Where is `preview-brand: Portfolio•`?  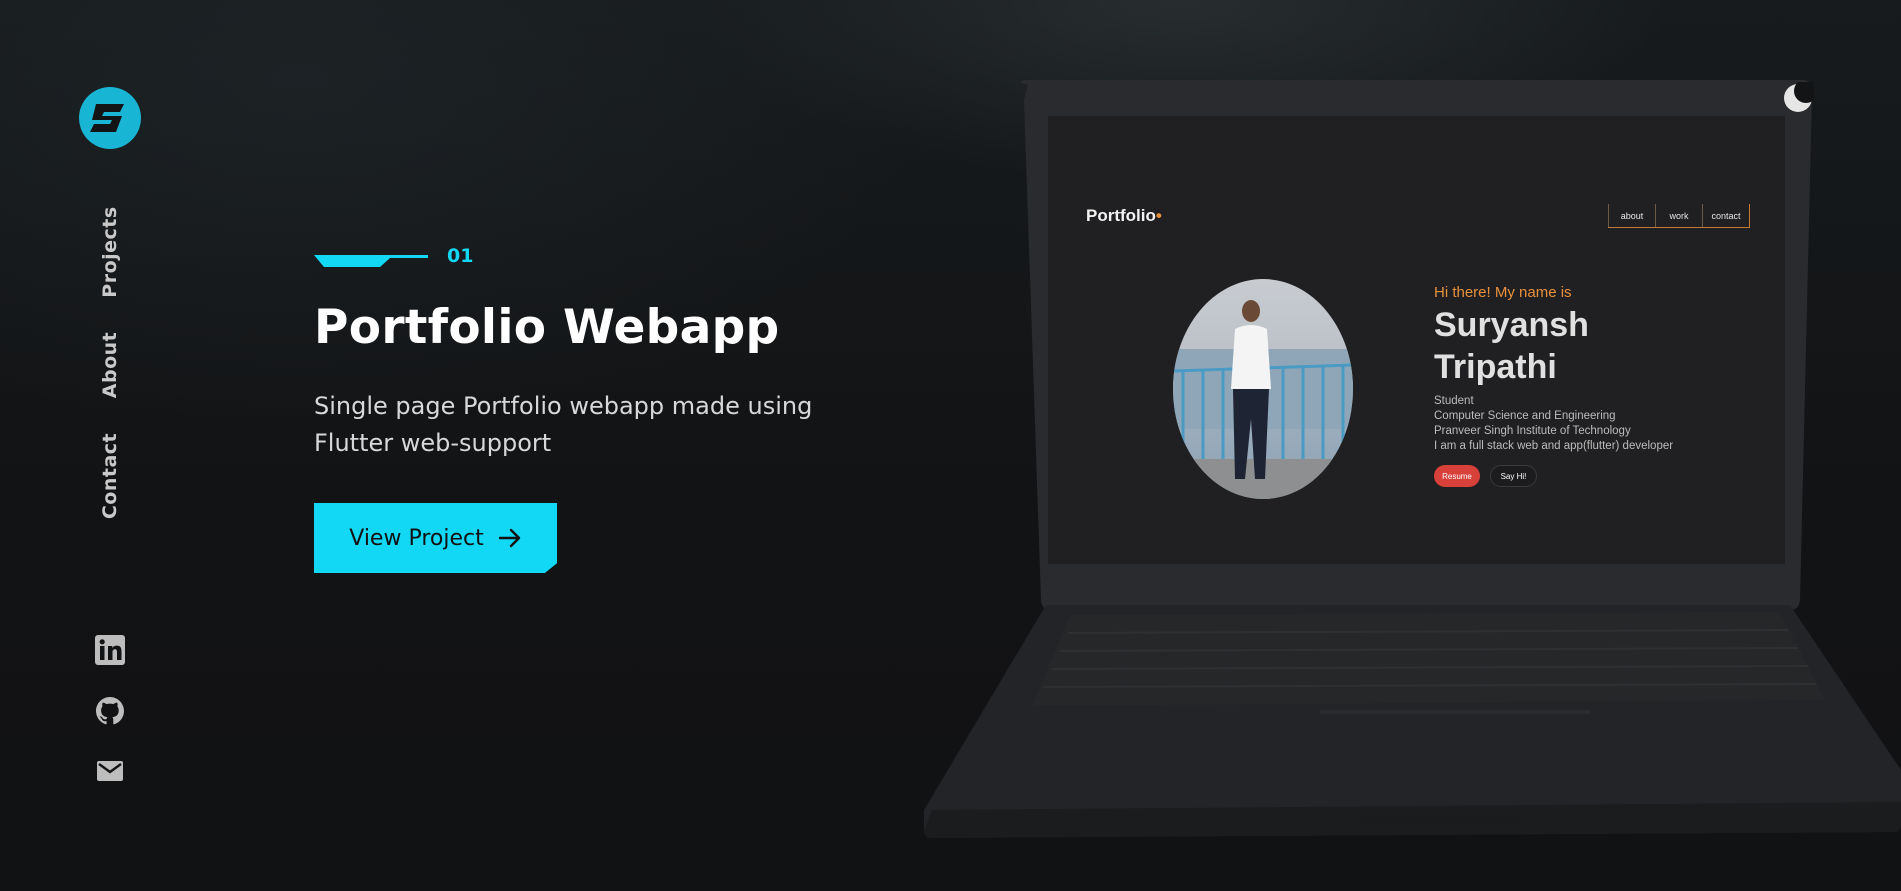 preview-brand: Portfolio• is located at coordinates (1124, 216).